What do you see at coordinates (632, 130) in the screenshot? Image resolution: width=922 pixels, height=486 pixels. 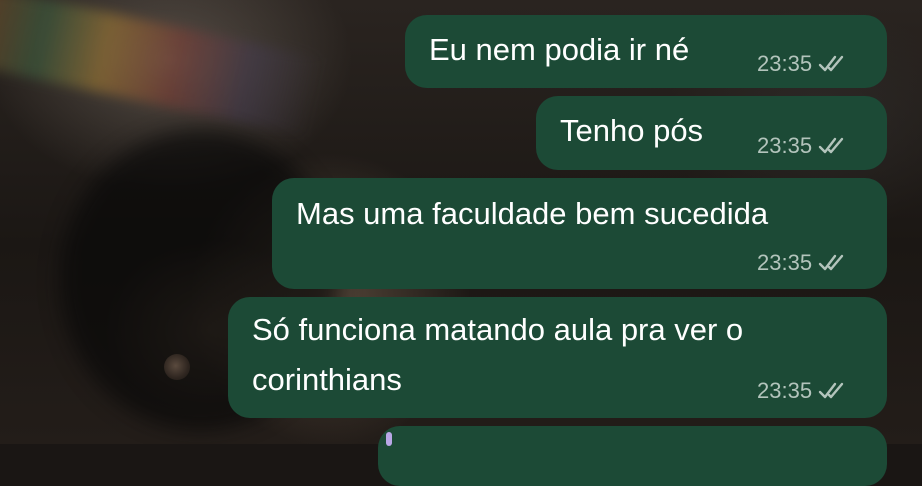 I see `message-text: Tenho pós` at bounding box center [632, 130].